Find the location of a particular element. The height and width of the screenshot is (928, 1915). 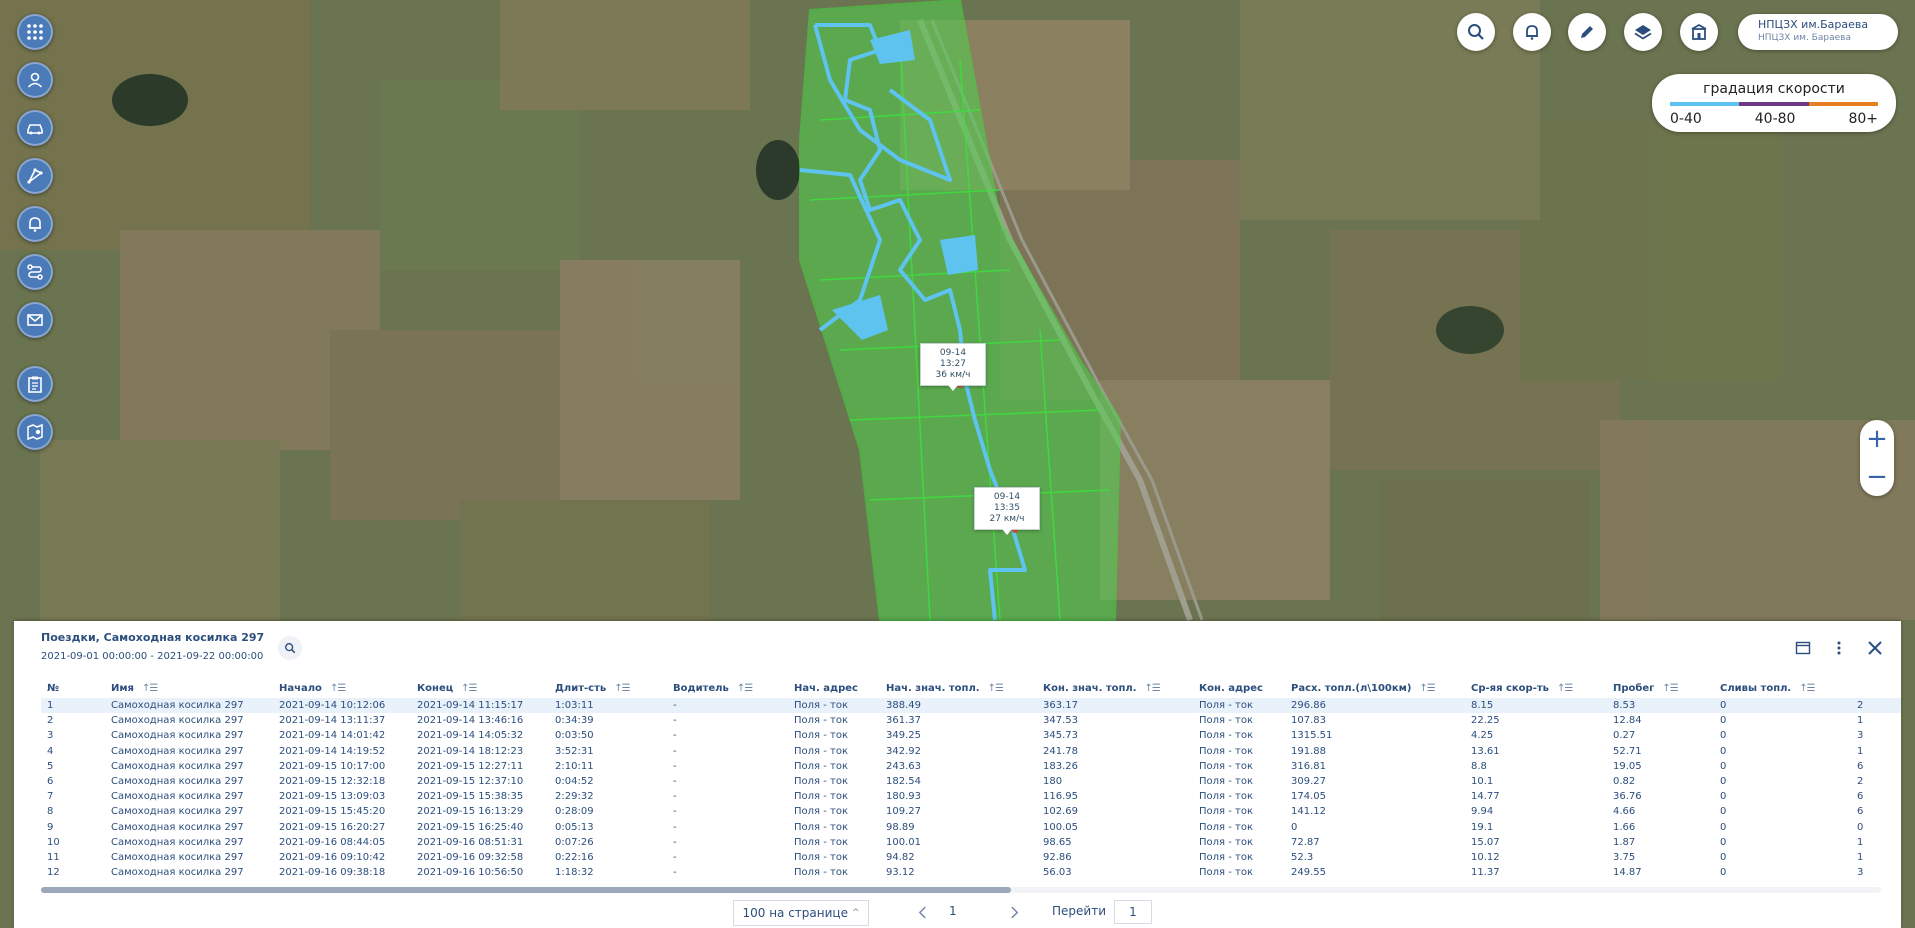

table-cell: 0.27 is located at coordinates (1624, 736).